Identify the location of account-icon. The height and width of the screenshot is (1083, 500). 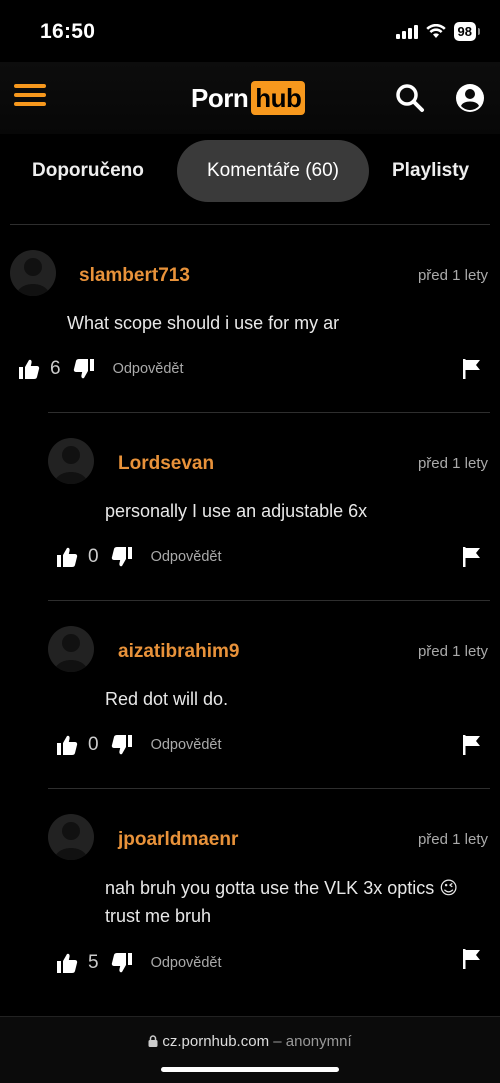
(470, 98).